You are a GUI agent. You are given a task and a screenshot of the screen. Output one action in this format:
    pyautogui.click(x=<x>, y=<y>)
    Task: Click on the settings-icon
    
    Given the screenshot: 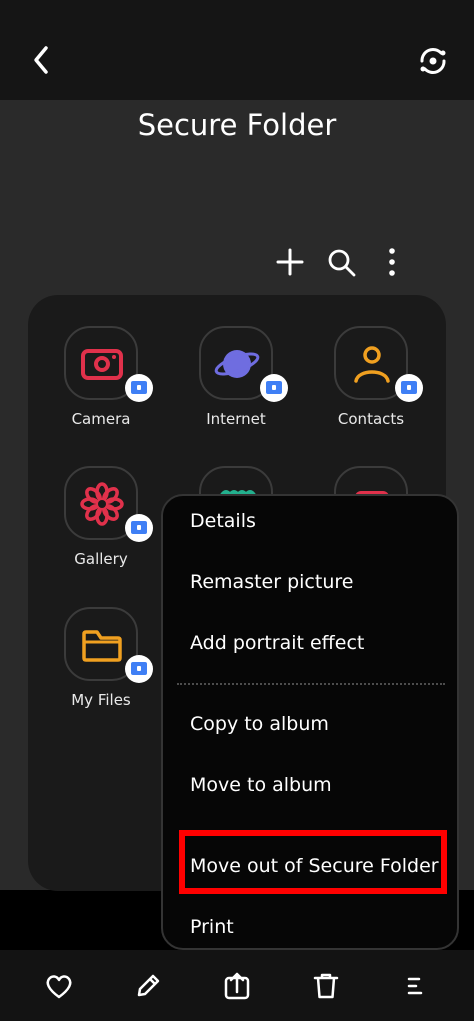 What is the action you would take?
    pyautogui.click(x=433, y=61)
    